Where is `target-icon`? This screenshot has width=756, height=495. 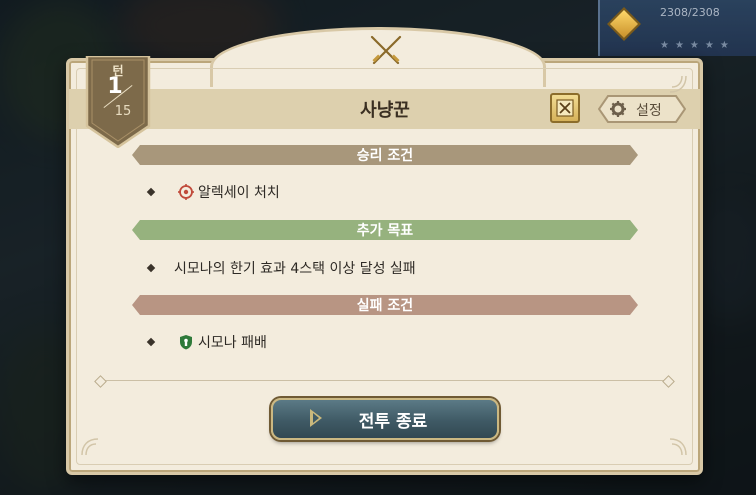
target-icon is located at coordinates (186, 192).